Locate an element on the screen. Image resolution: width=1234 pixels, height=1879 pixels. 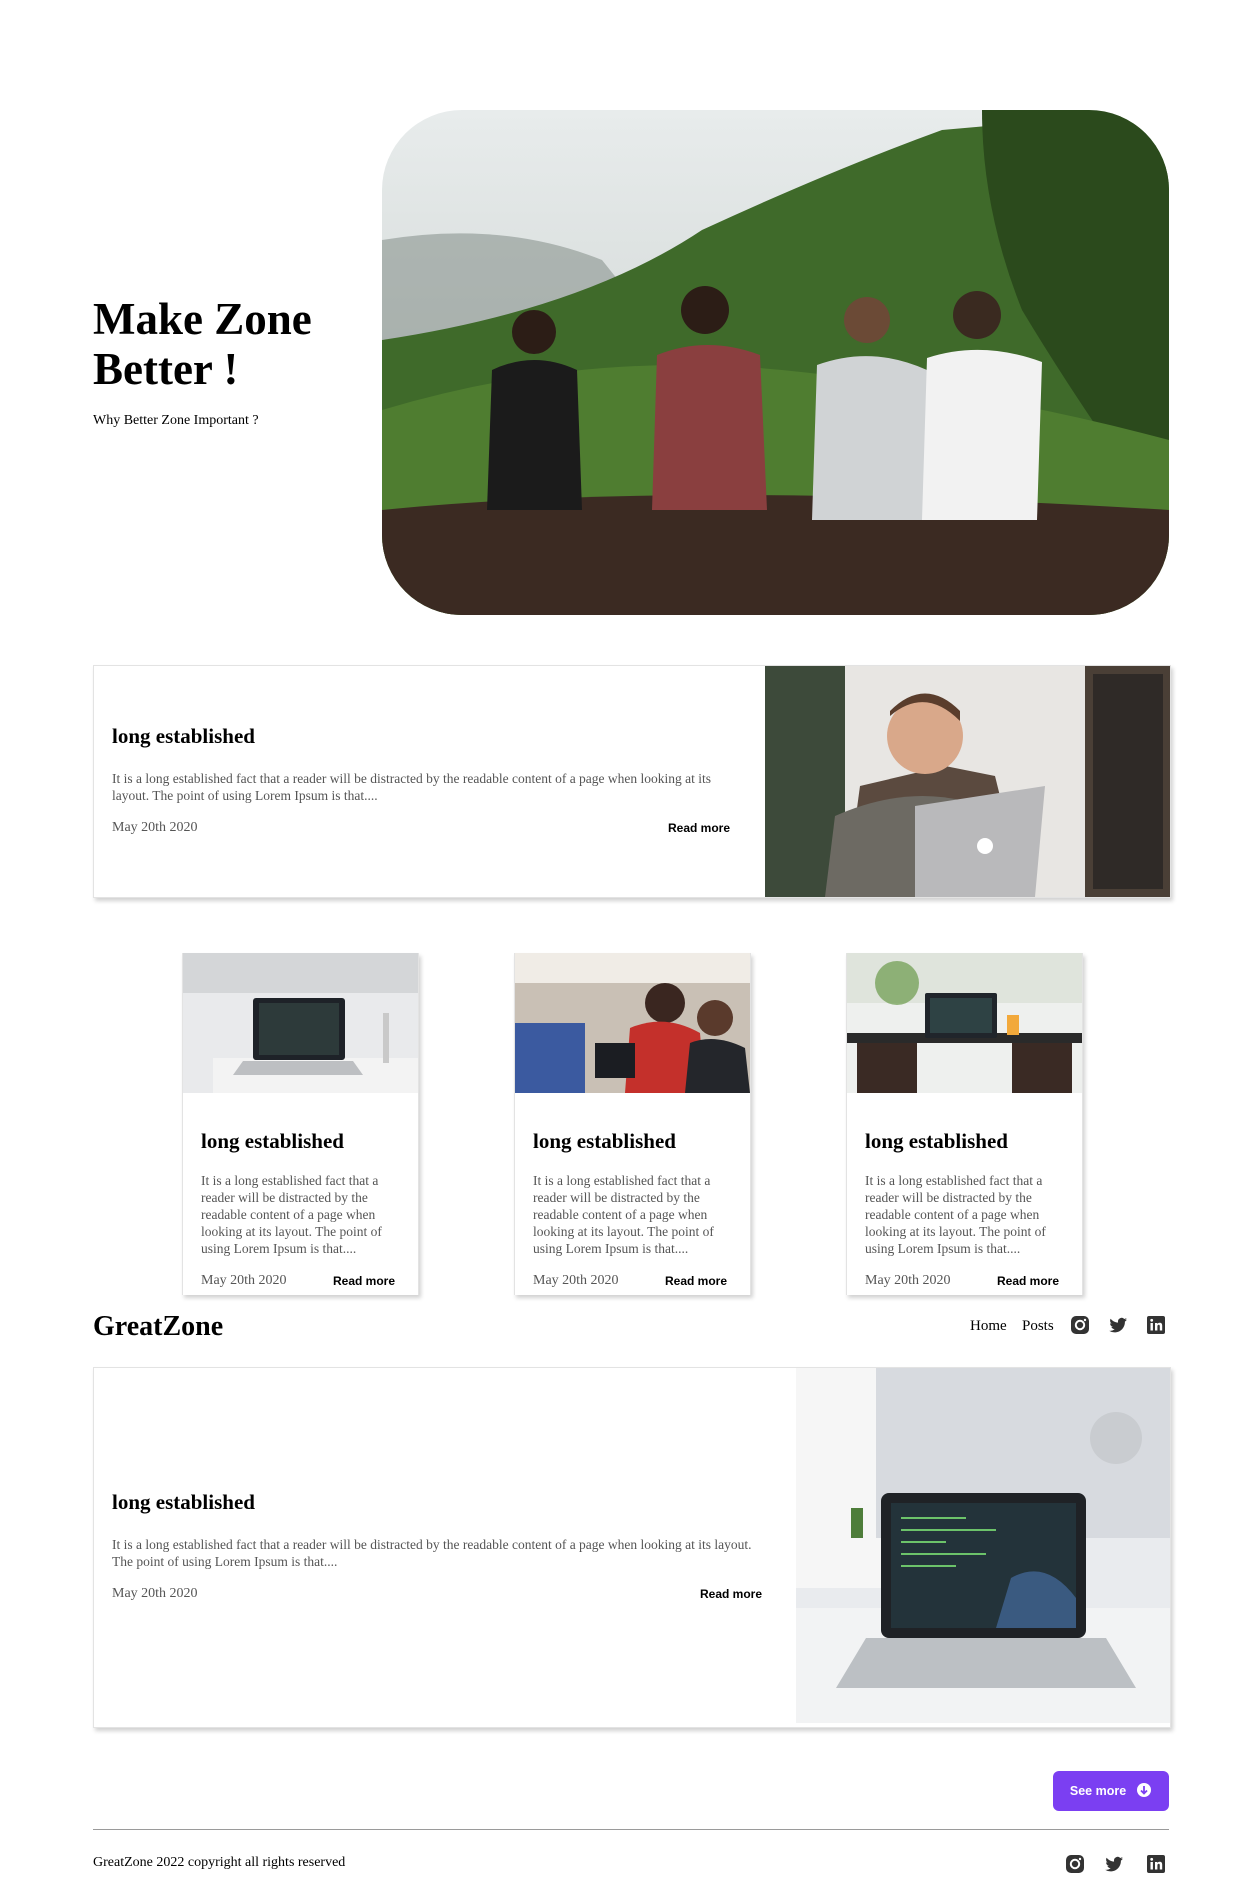
featured-post-read-more: Read more is located at coordinates (699, 828).